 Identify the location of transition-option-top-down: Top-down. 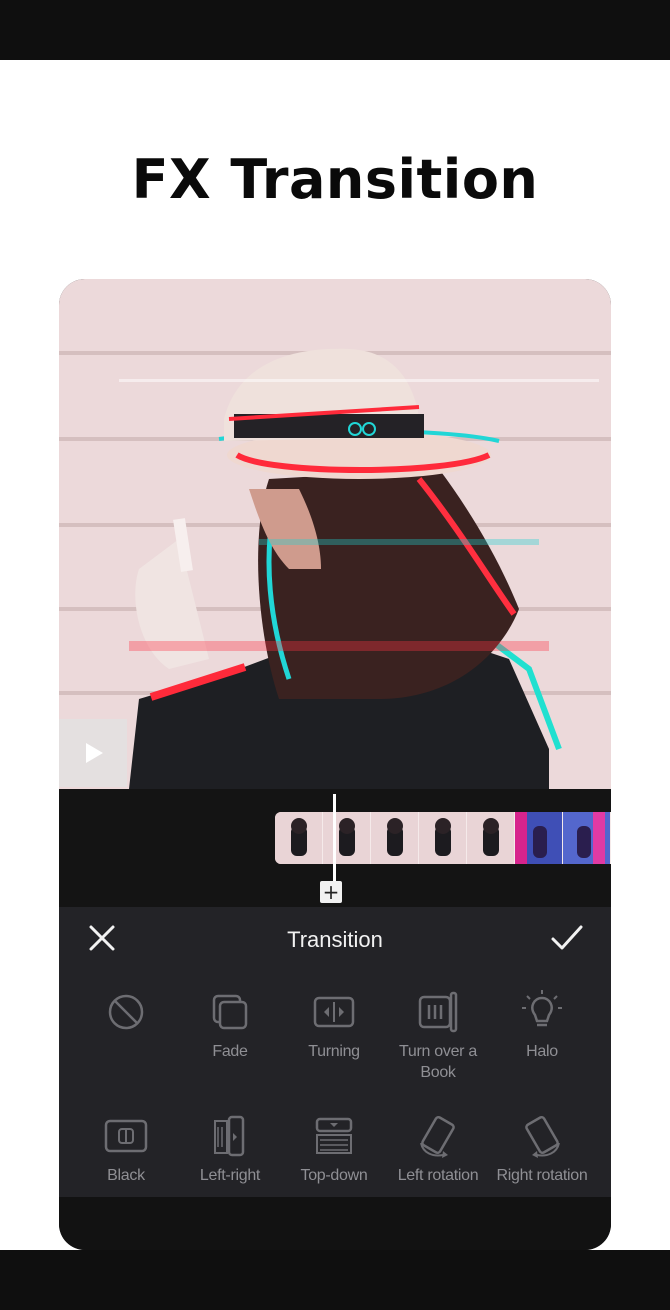
(334, 1149).